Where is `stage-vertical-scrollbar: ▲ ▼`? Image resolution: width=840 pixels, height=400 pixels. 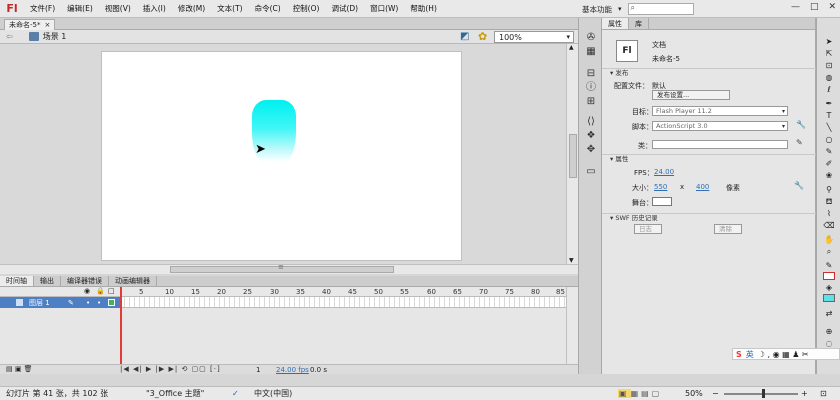
stage-vertical-scrollbar: ▲ ▼ is located at coordinates (572, 154).